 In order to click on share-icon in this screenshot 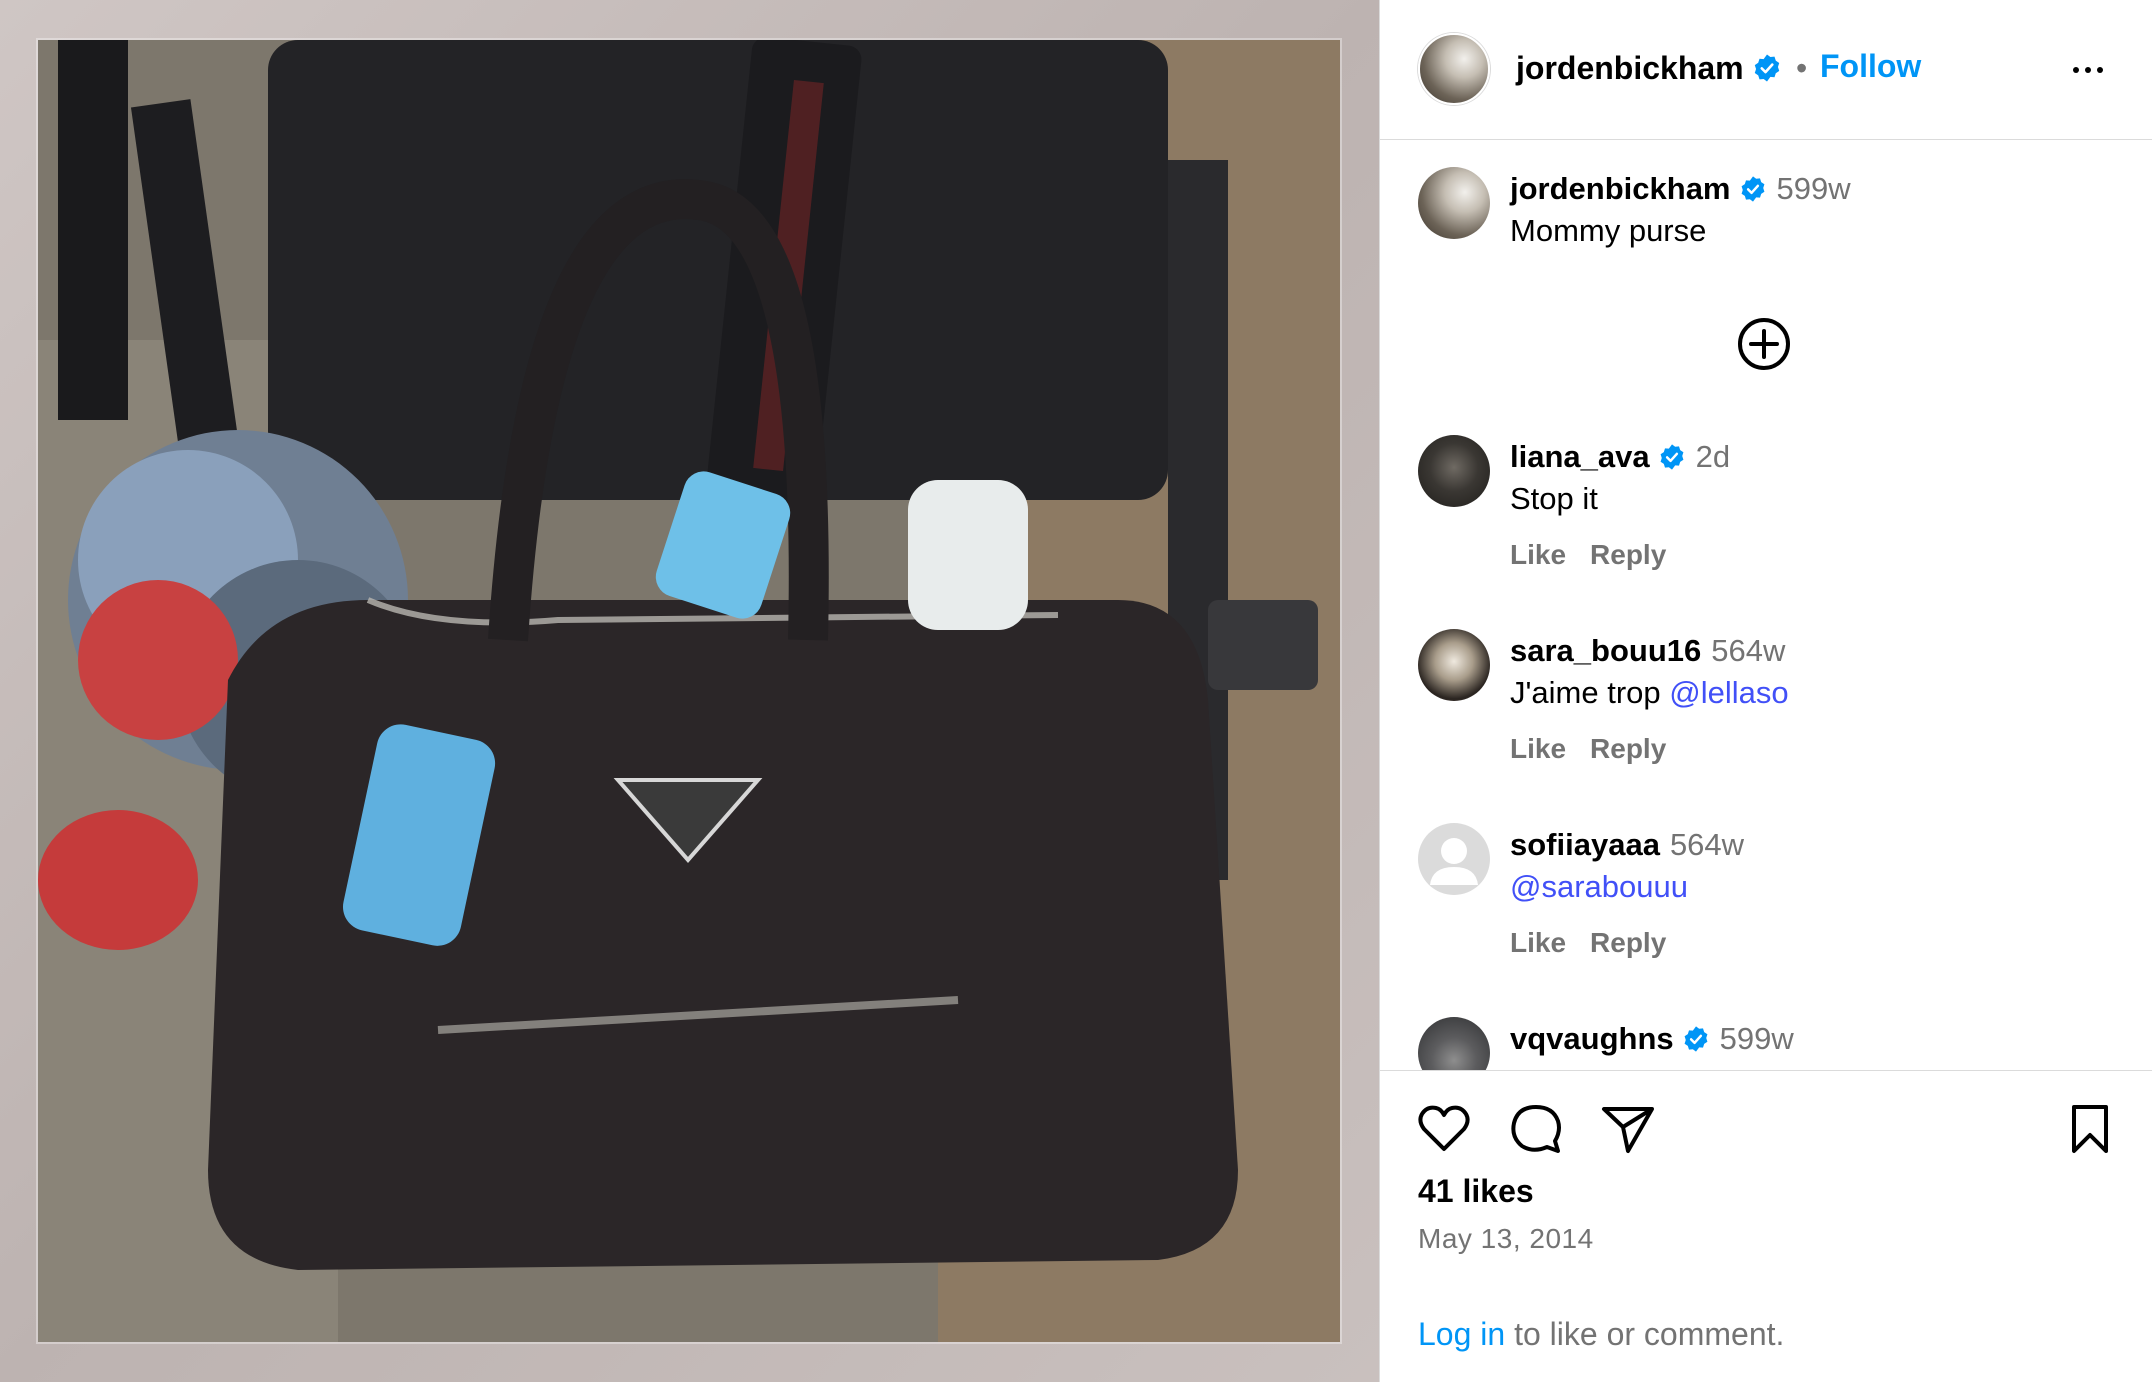, I will do `click(1628, 1130)`.